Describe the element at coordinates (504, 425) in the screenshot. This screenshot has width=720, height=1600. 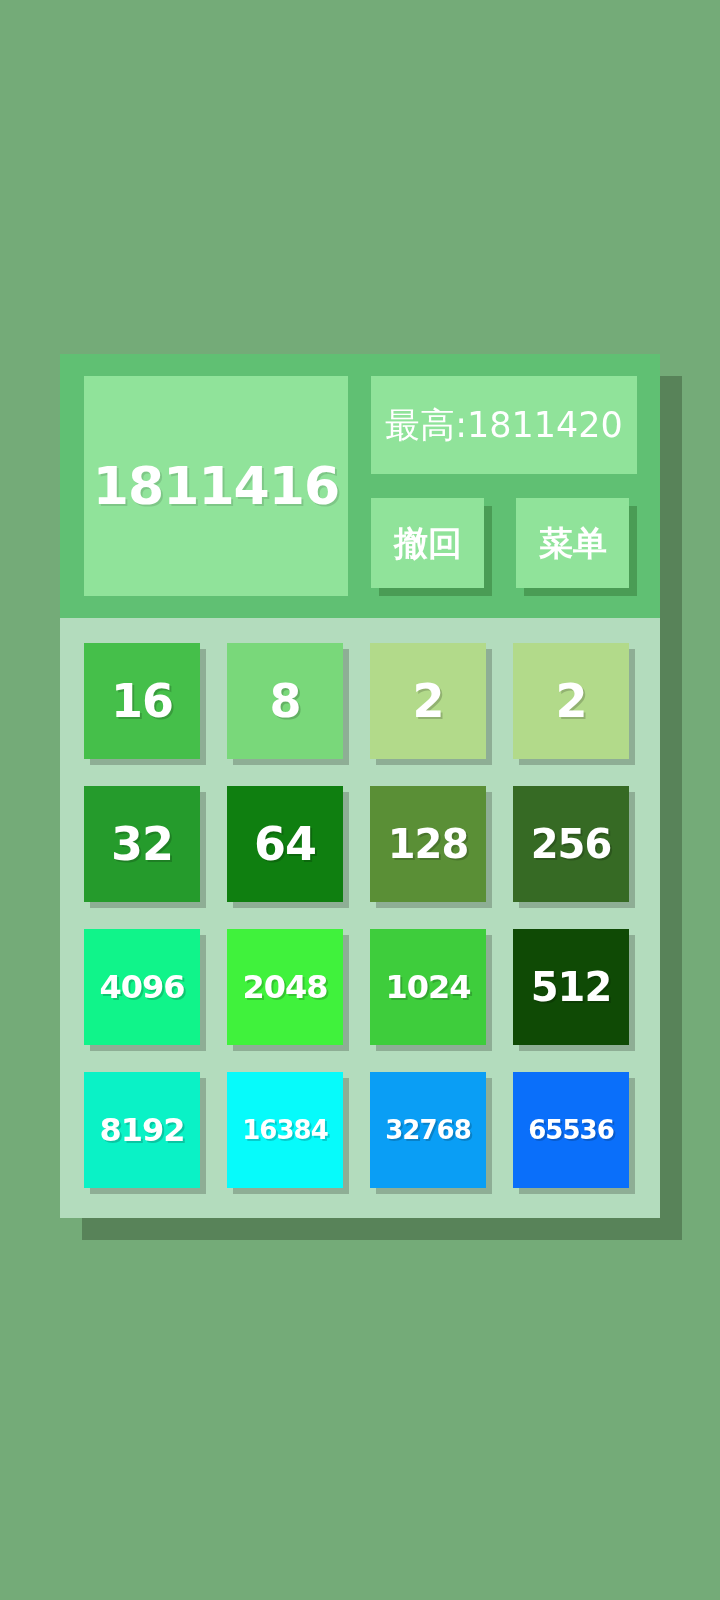
I see `best-score-display: 最高:1811420` at that location.